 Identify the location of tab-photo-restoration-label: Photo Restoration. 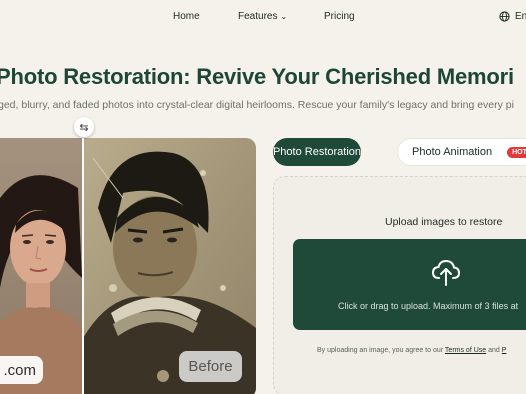
(317, 152).